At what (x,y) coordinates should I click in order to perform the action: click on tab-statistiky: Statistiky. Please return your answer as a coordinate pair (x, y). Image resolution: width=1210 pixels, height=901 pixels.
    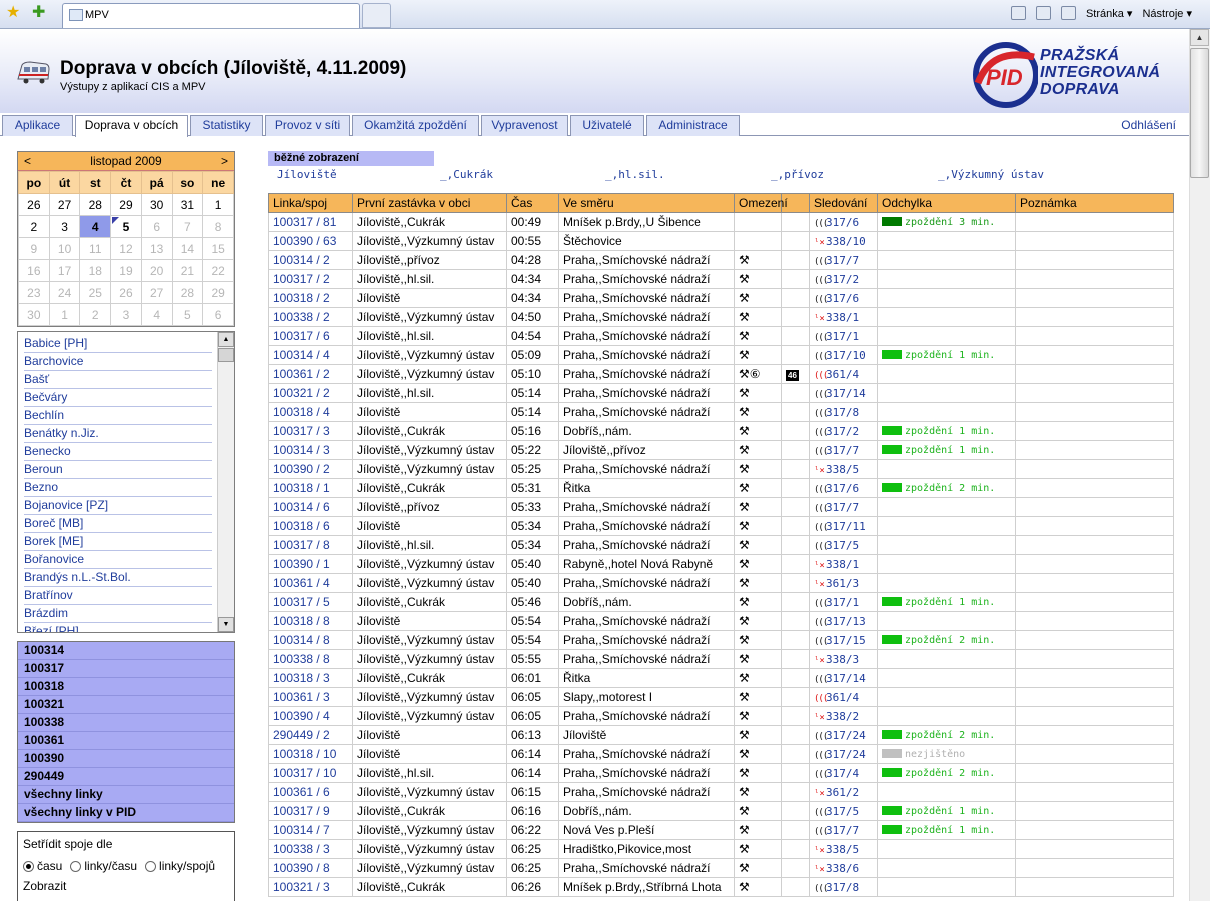
    Looking at the image, I should click on (226, 125).